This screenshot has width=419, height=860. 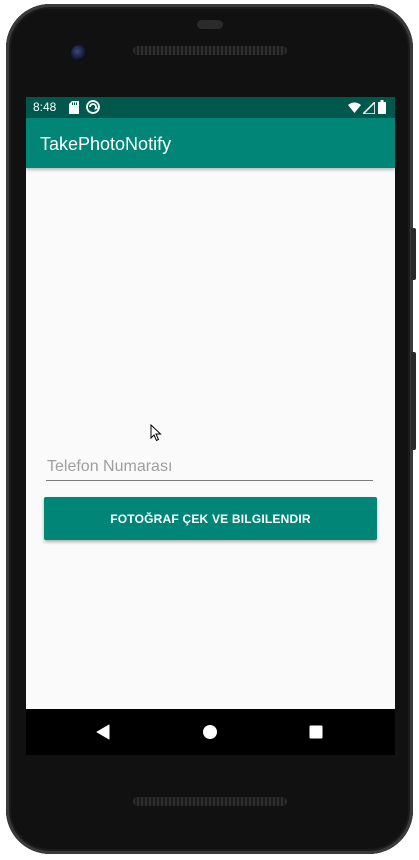 I want to click on app-title: TakePhotoNotify, so click(x=106, y=144).